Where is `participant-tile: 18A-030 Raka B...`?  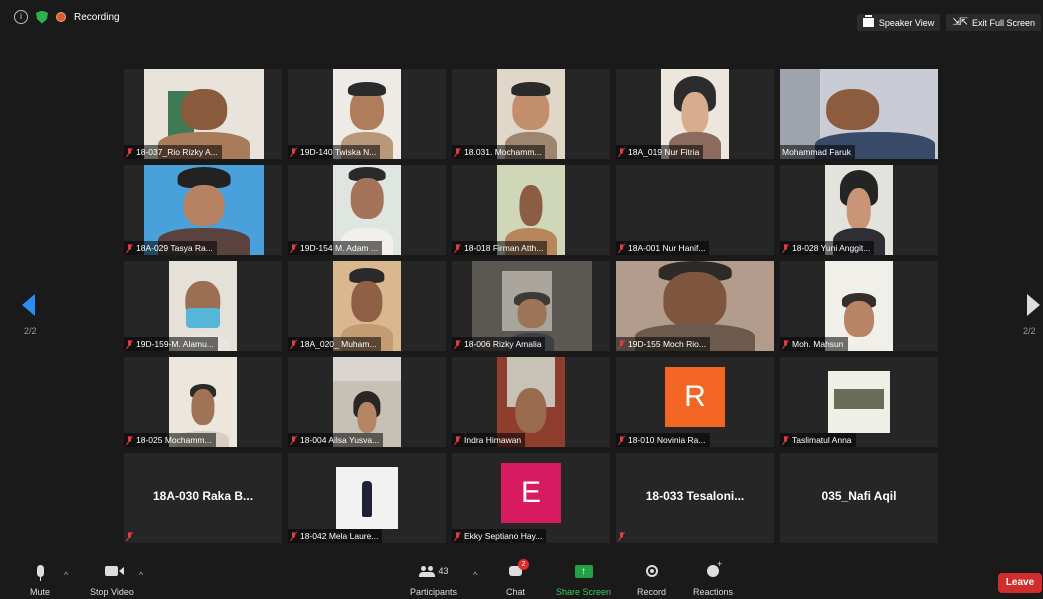
participant-tile: 18A-030 Raka B... is located at coordinates (203, 498).